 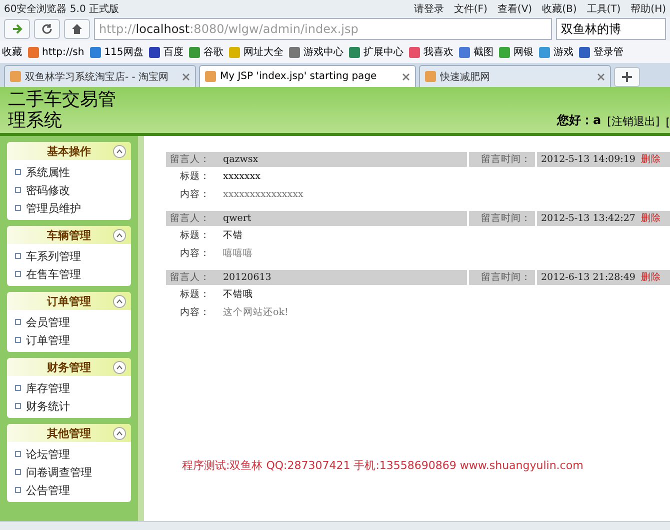 I want to click on bookmark-link: 扩展中心, so click(x=376, y=52).